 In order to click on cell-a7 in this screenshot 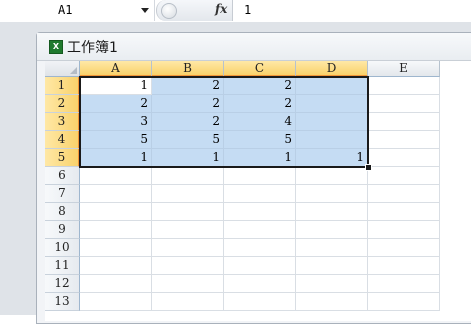, I will do `click(116, 194)`.